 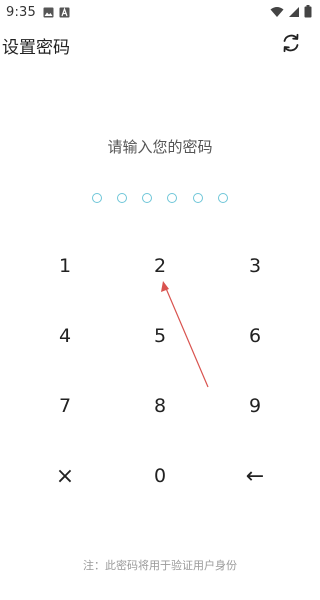 I want to click on key-5: 5, so click(x=160, y=336).